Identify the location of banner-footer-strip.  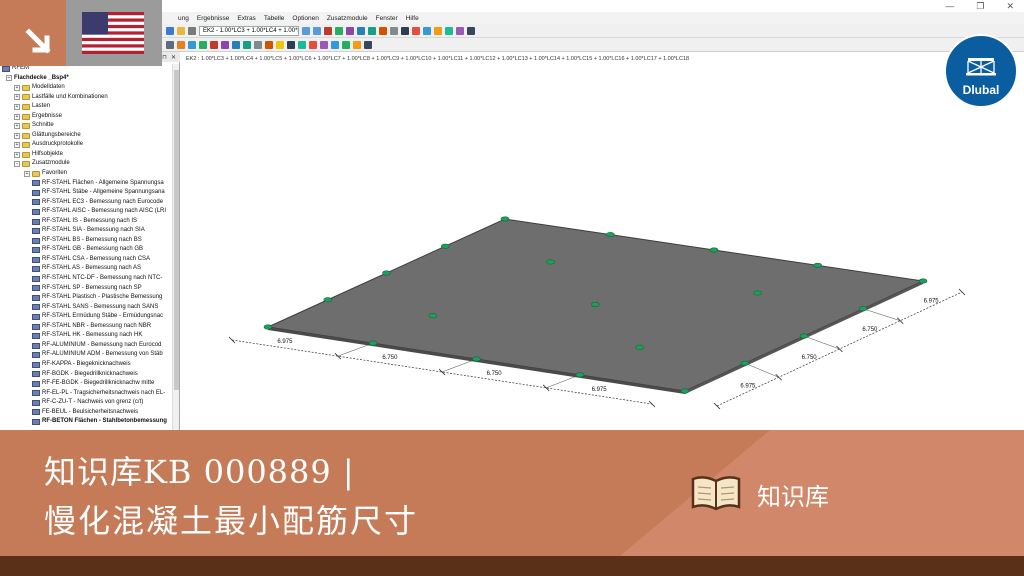
(512, 566).